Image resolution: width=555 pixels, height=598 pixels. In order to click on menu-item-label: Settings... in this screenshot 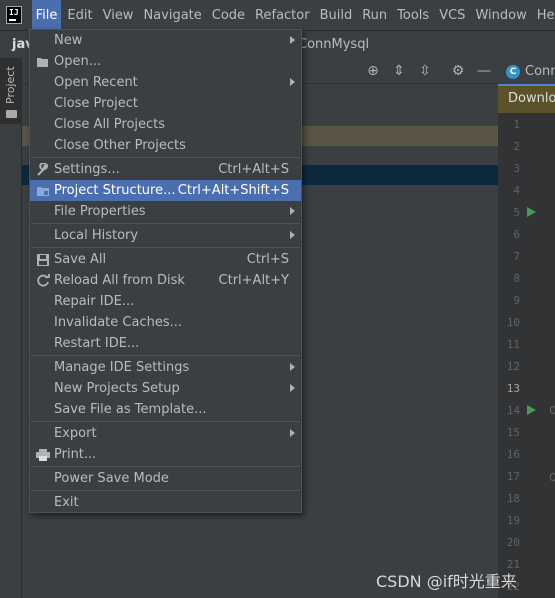, I will do `click(87, 169)`.